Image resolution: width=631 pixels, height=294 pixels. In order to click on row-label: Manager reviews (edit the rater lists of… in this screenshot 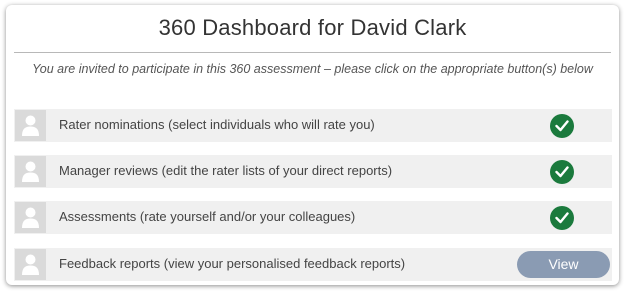, I will do `click(226, 170)`.